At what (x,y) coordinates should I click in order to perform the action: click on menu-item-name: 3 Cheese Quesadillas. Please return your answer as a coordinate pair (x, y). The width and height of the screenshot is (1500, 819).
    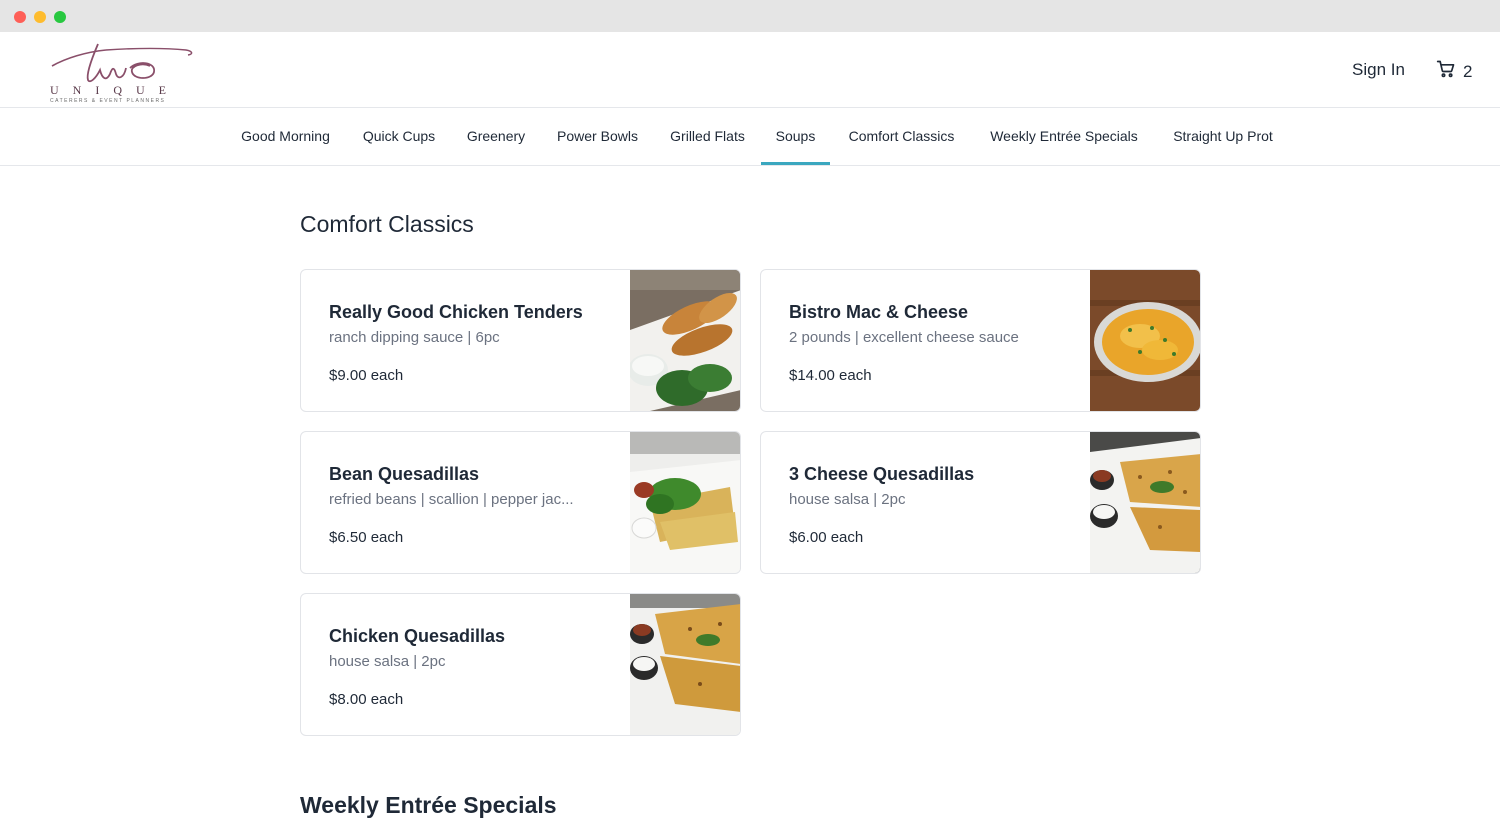
    Looking at the image, I should click on (882, 474).